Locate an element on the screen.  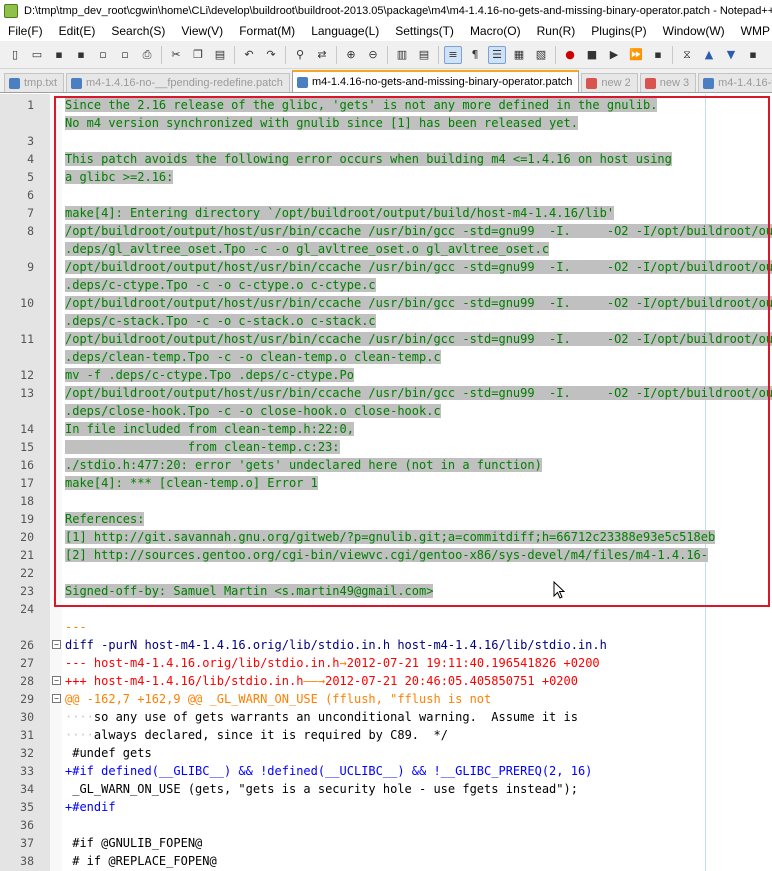
line-number: 7 is located at coordinates (30, 213).